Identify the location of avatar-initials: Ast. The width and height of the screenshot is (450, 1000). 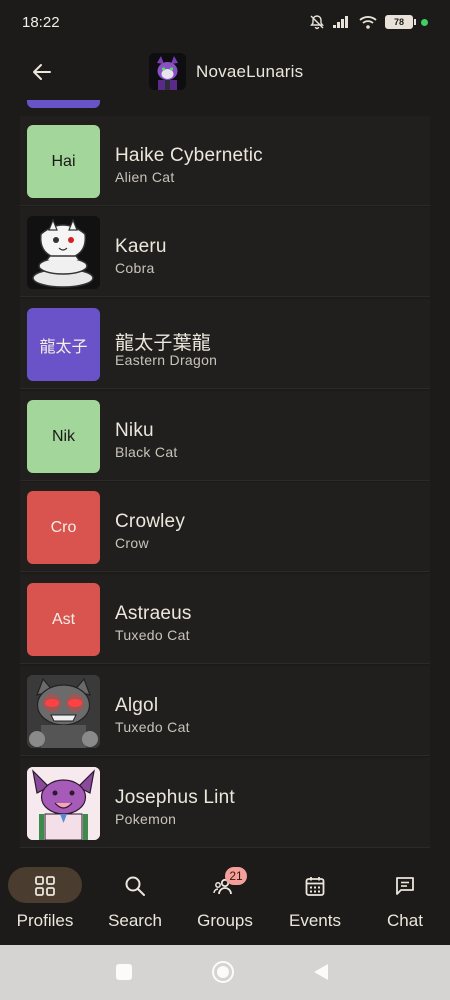
(63, 619).